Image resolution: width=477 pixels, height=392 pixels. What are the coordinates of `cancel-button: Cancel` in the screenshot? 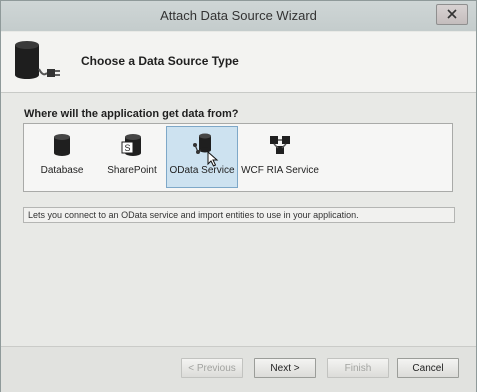 It's located at (428, 368).